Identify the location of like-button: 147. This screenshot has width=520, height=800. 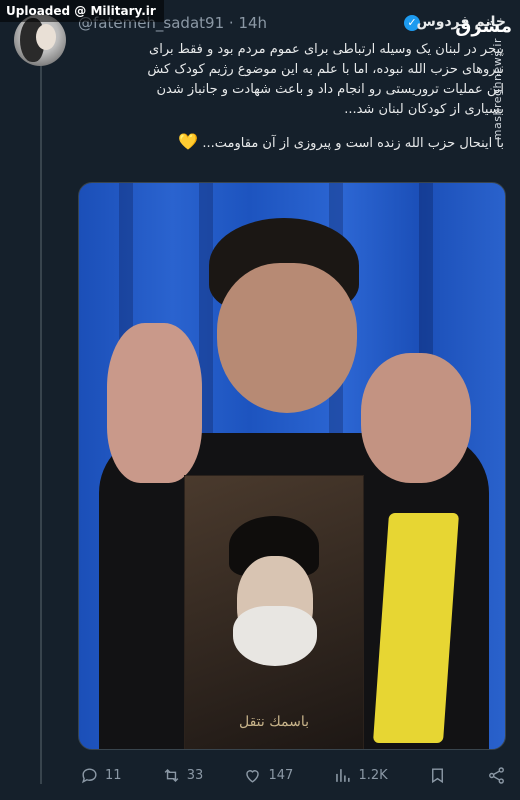
(268, 775).